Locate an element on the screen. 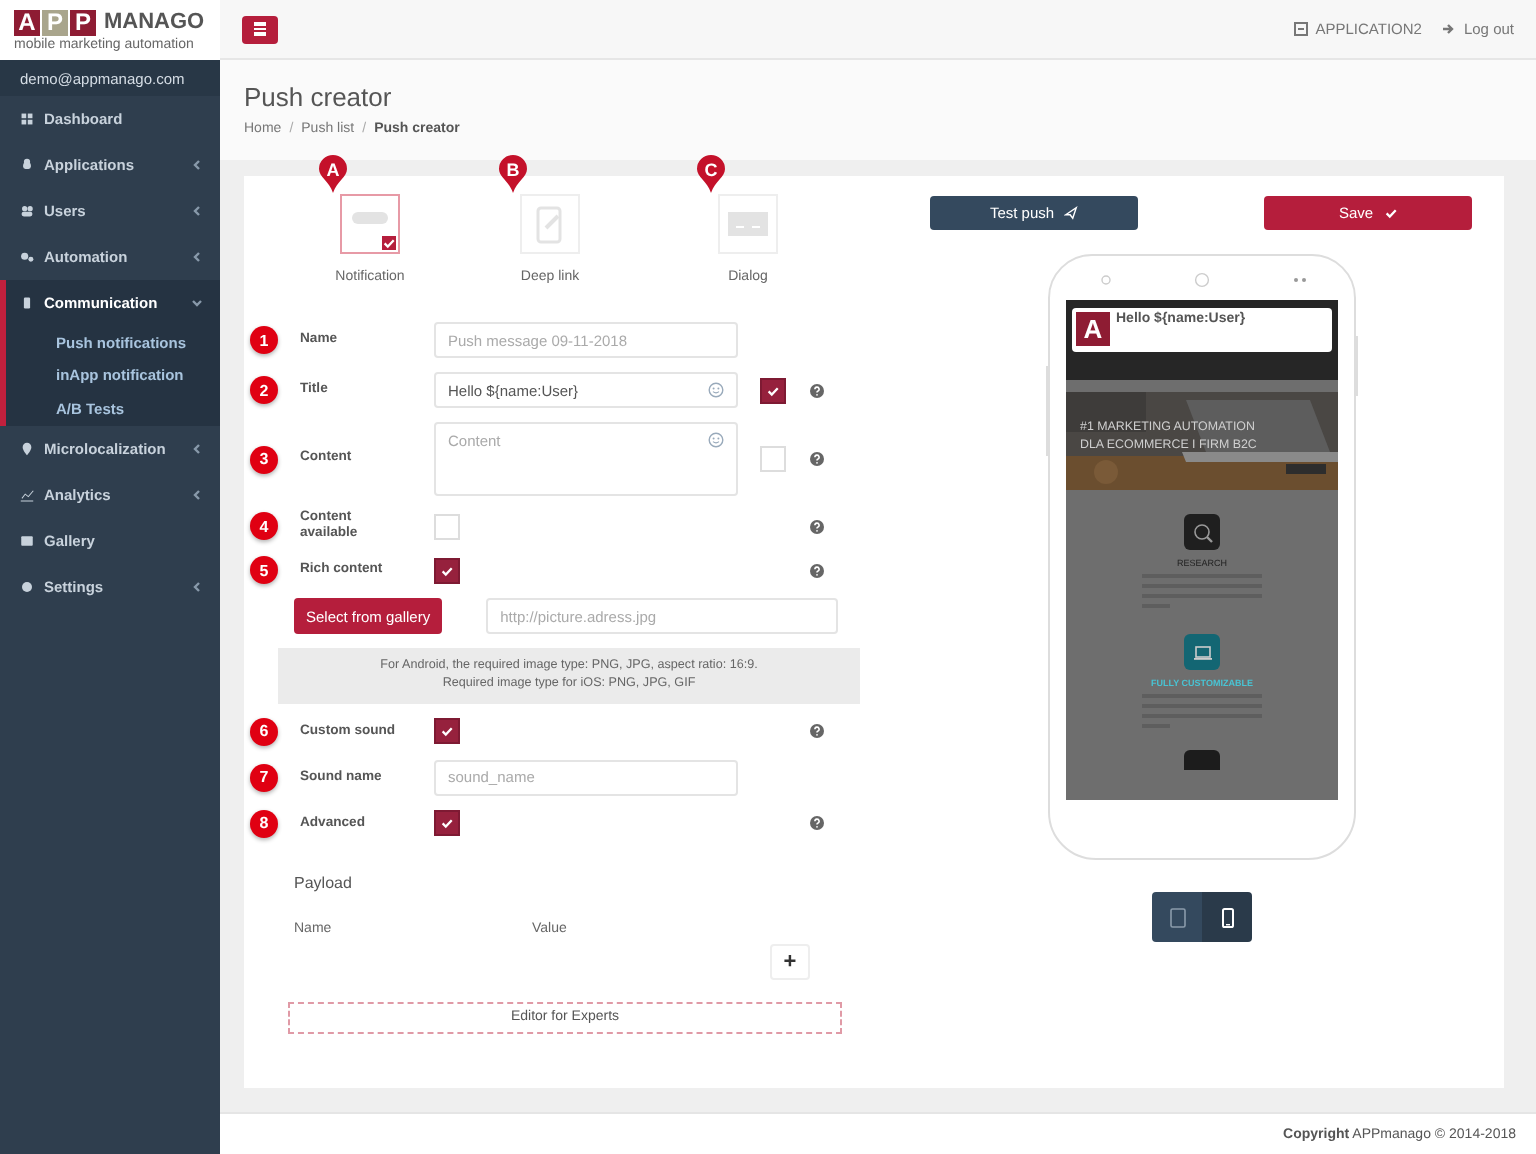 The image size is (1536, 1154). notification-icon is located at coordinates (370, 218).